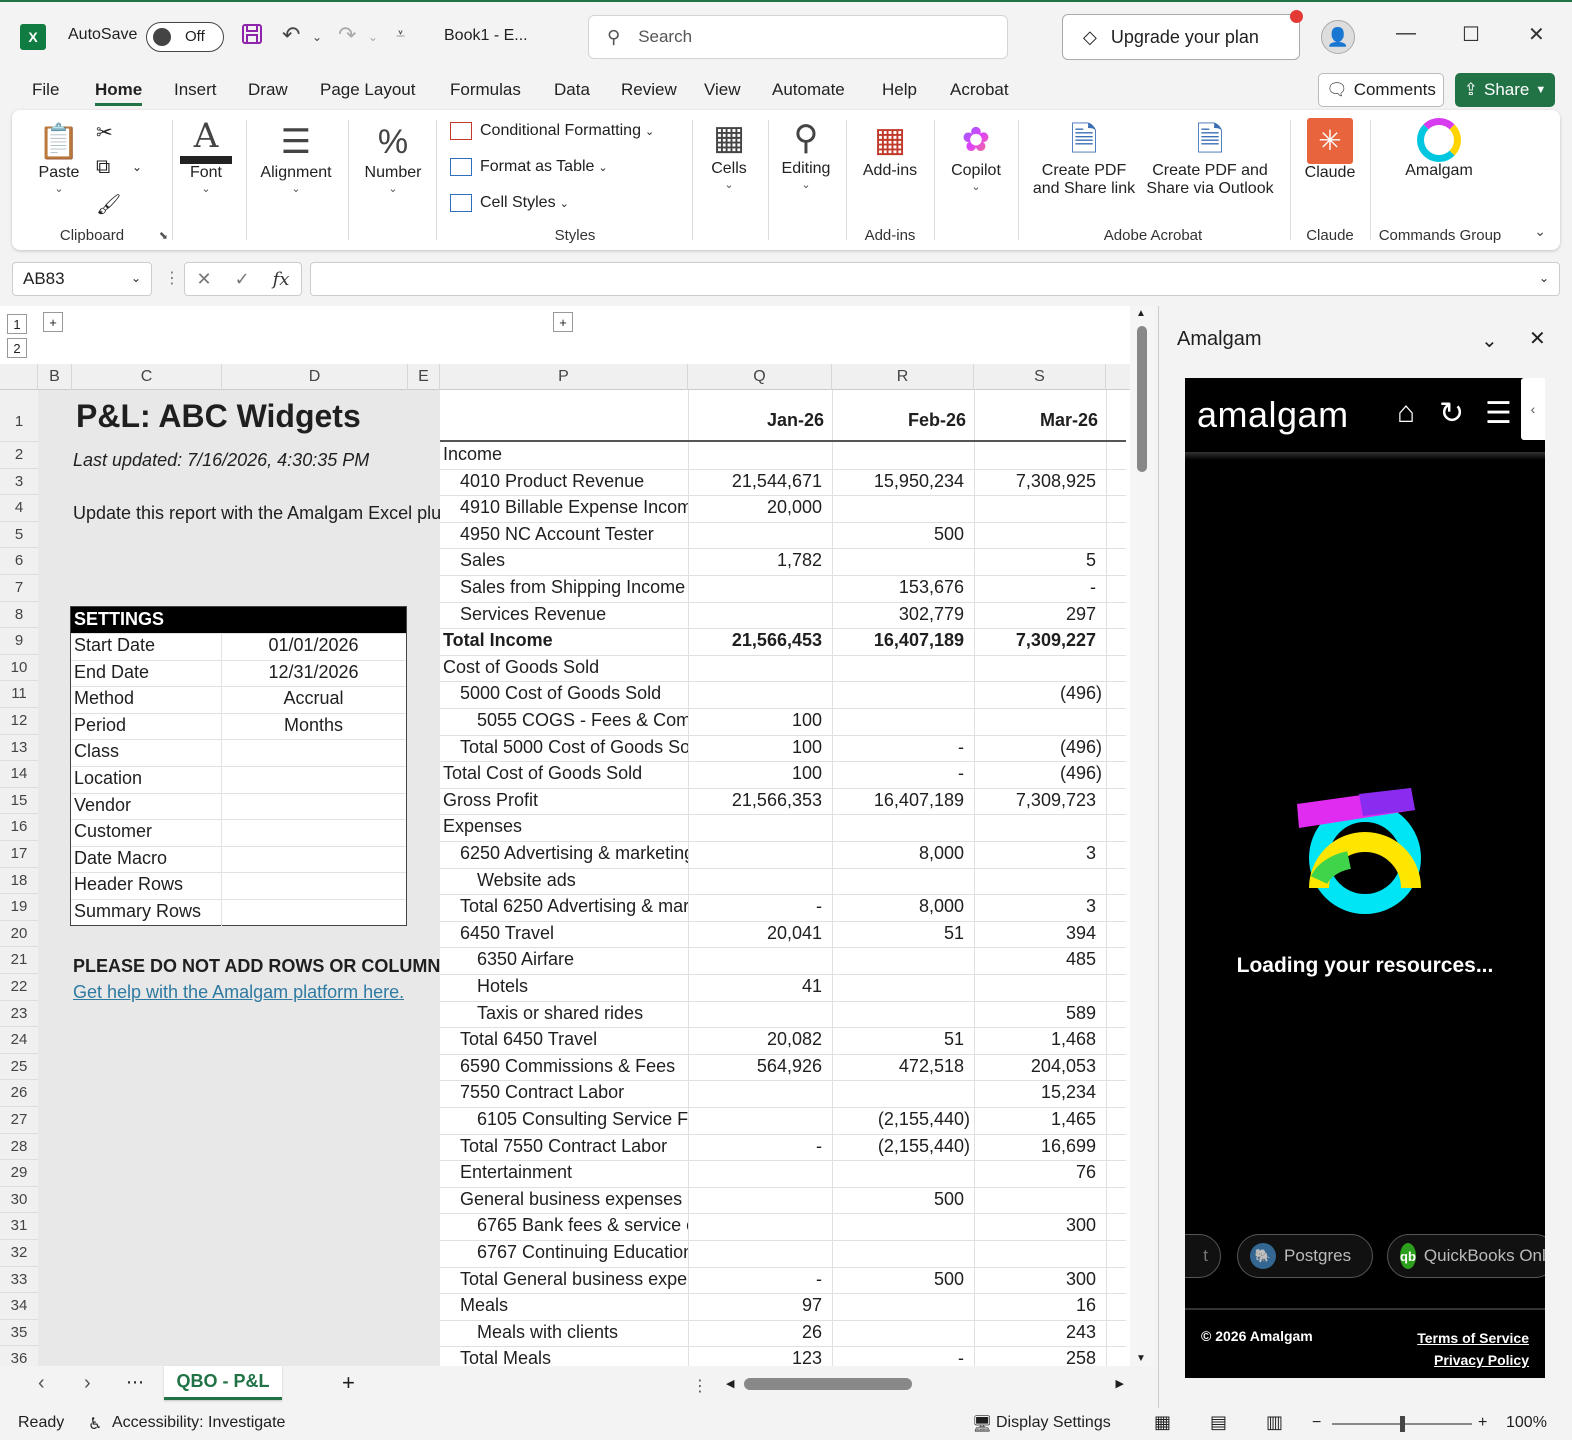  What do you see at coordinates (1481, 1360) in the screenshot?
I see `privacy-link: Privacy Policy` at bounding box center [1481, 1360].